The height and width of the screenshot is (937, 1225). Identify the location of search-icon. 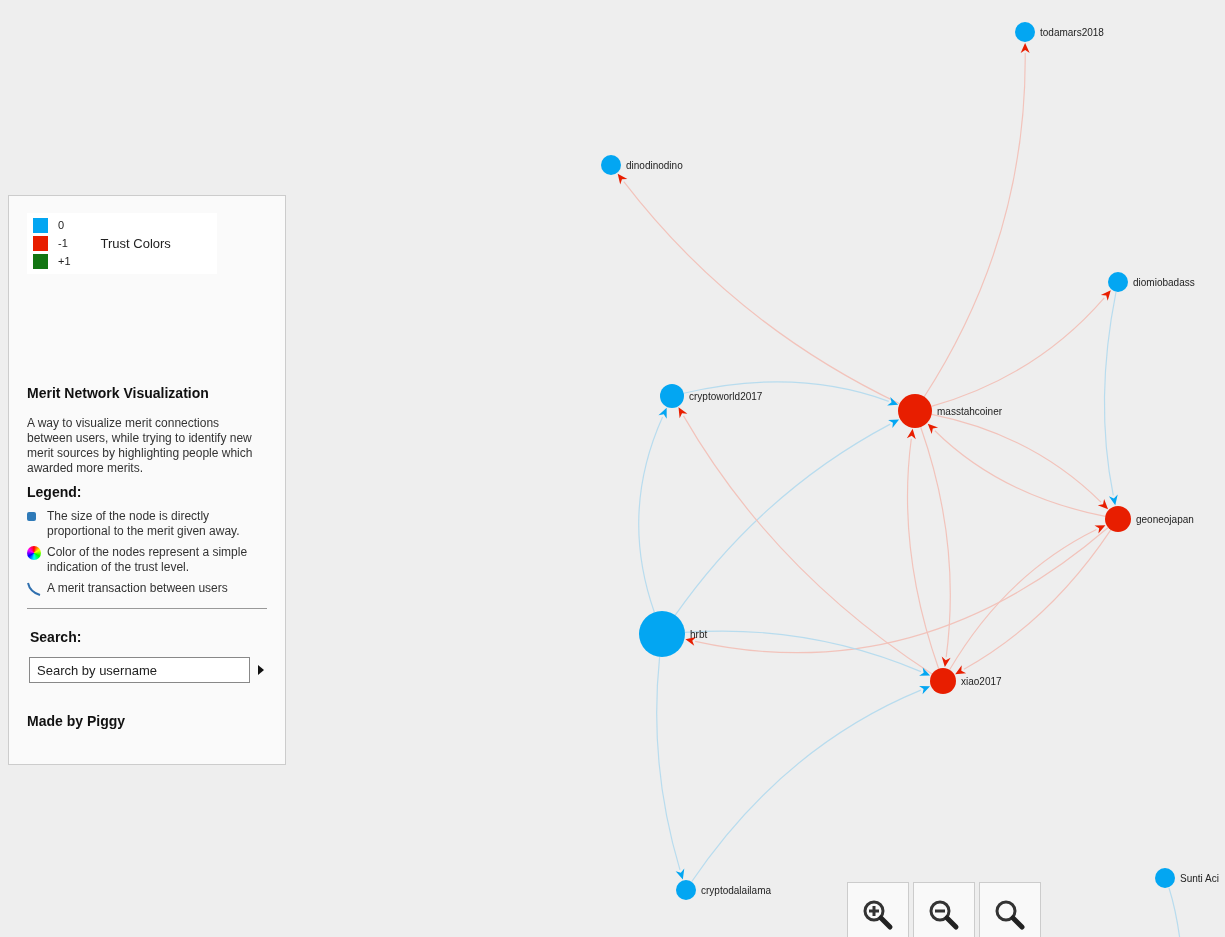
(1010, 915).